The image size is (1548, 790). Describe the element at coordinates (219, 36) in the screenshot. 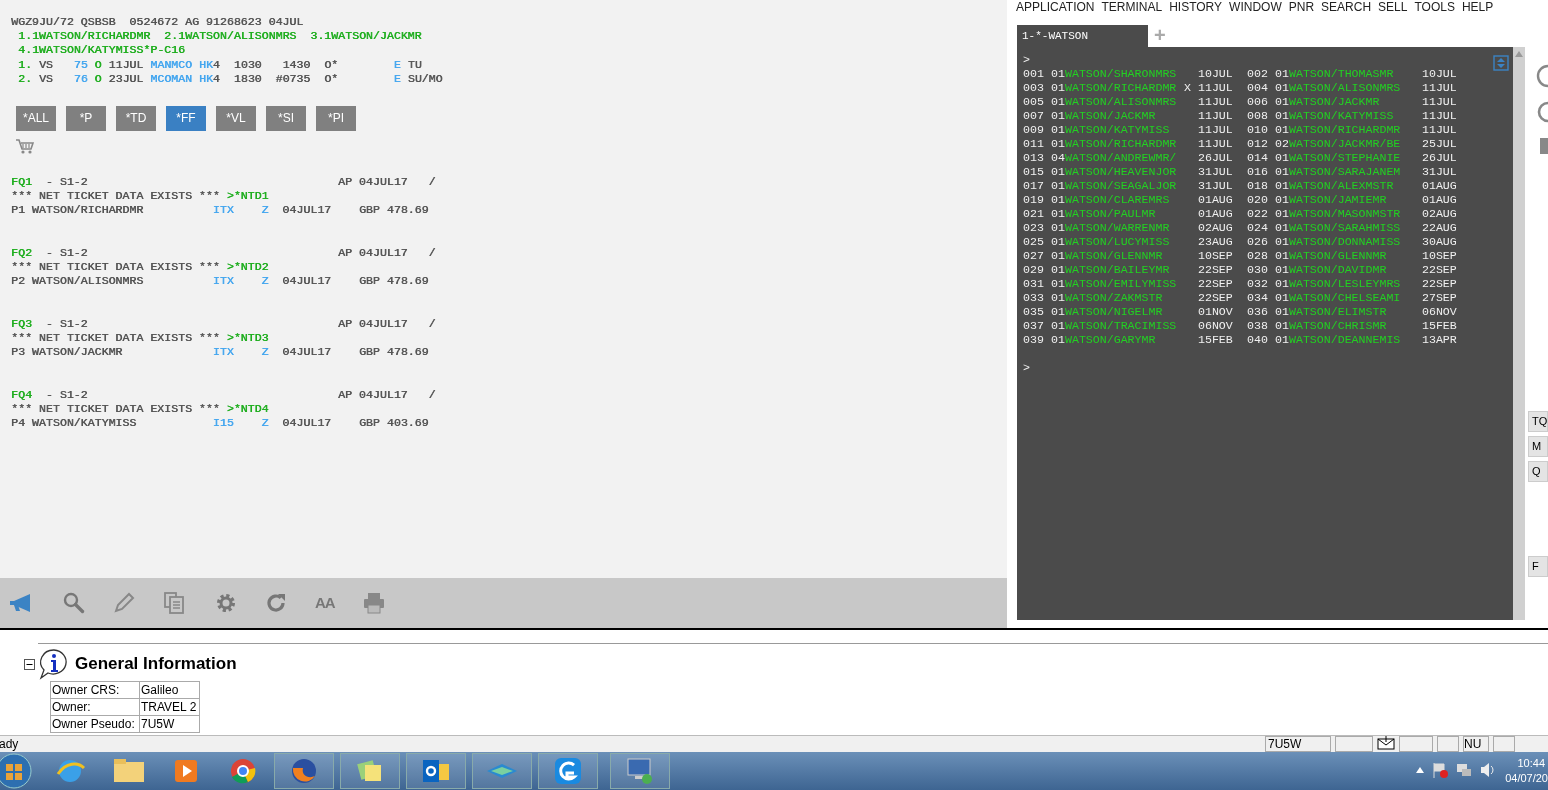

I see `terminal-line: 1.1WATSON/RICHARDMR 2.1WATSON/ALISONMRS 3.1WATSON/JACKMR` at that location.